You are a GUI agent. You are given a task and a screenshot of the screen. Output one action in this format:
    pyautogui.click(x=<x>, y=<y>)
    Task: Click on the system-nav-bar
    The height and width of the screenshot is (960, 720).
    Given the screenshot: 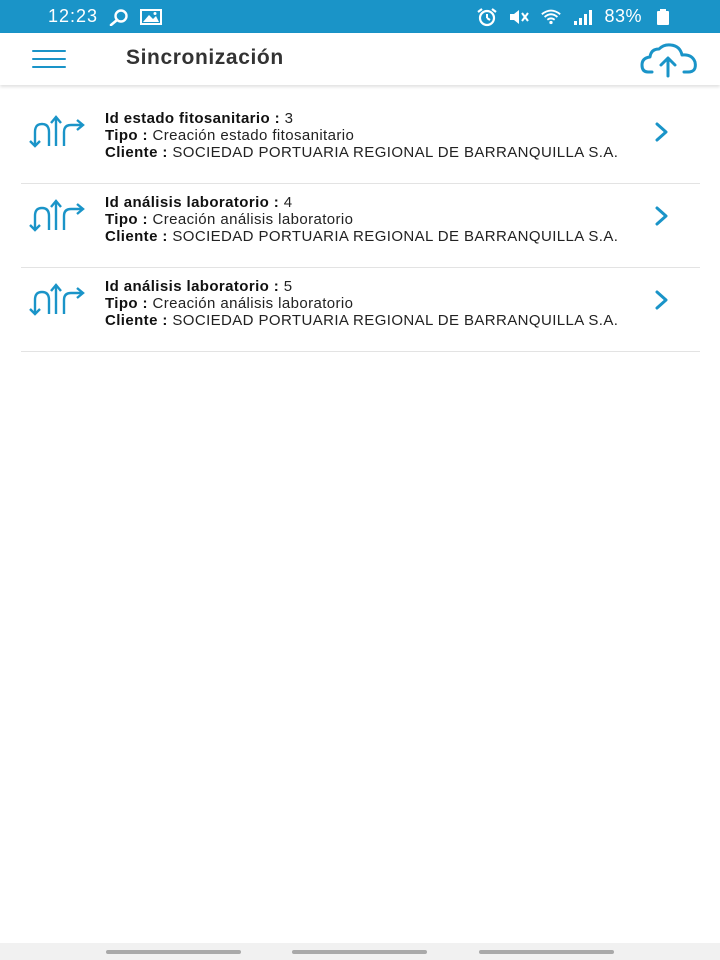 What is the action you would take?
    pyautogui.click(x=360, y=951)
    